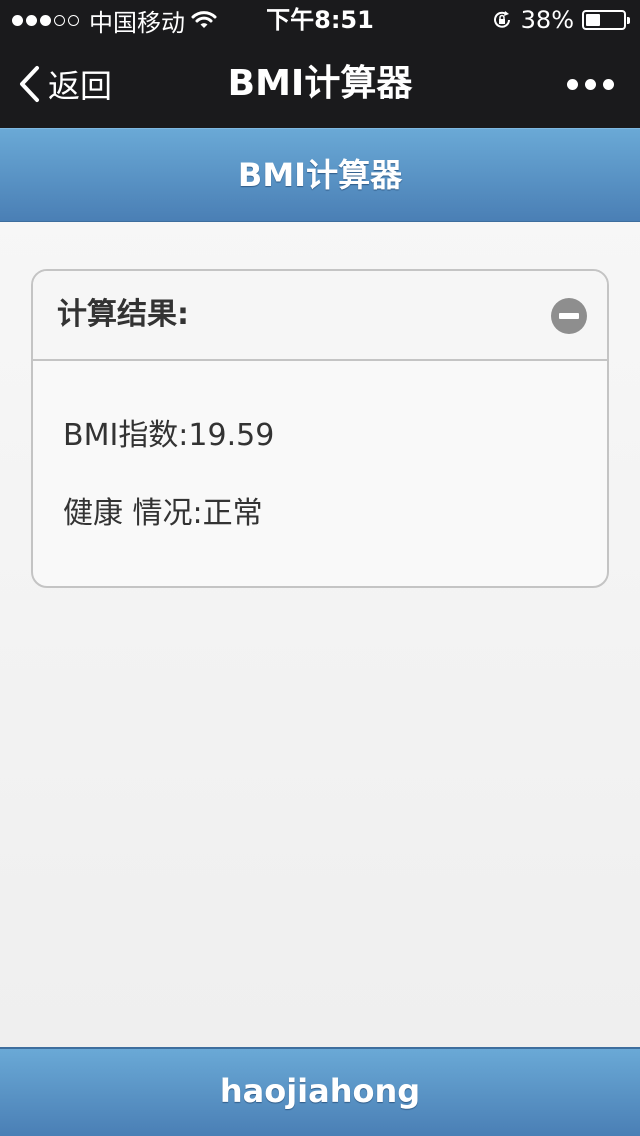 Image resolution: width=640 pixels, height=1136 pixels. What do you see at coordinates (320, 514) in the screenshot?
I see `health-row: 健康 情况:正常` at bounding box center [320, 514].